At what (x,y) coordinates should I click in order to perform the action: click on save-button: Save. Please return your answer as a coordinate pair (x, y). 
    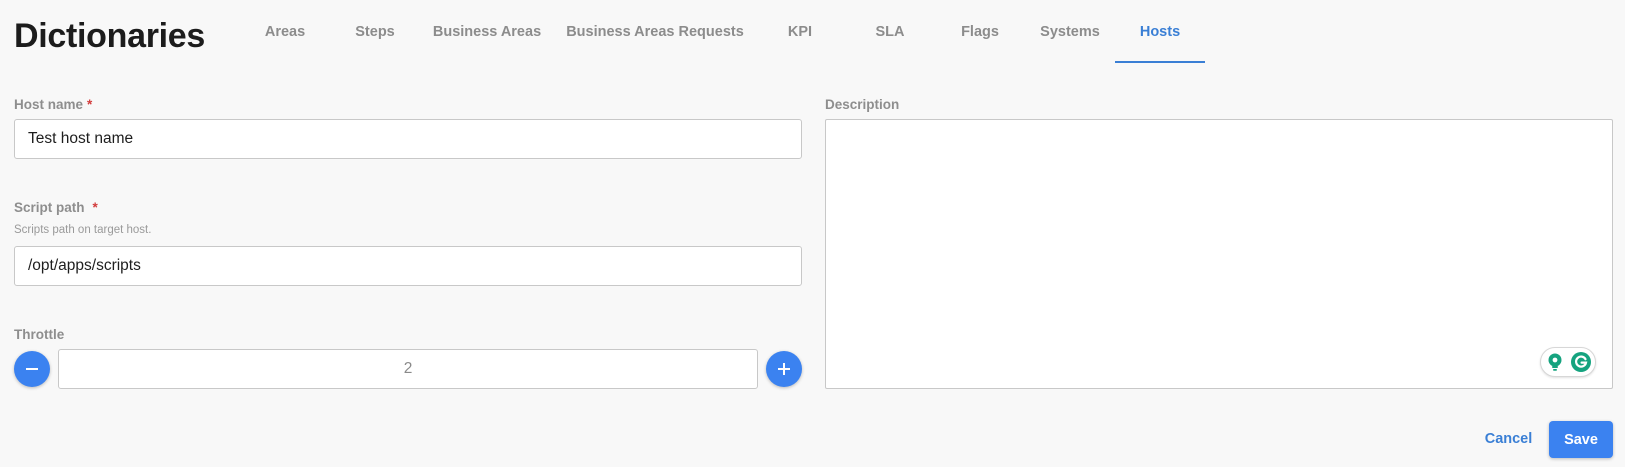
    Looking at the image, I should click on (1581, 439).